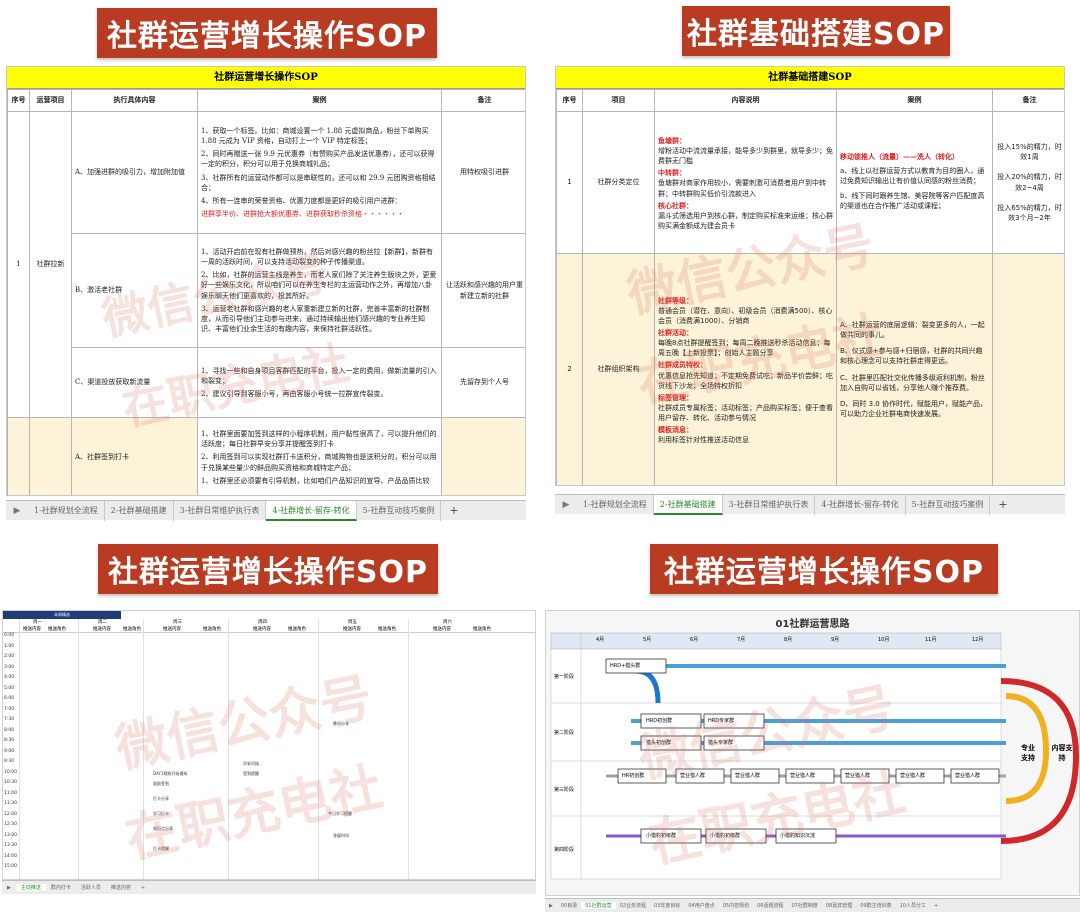 The width and height of the screenshot is (1080, 914). Describe the element at coordinates (301, 200) in the screenshot. I see `case-line: 4、所有一连串的荣誉资格、优惠力度都是更好的吸引用户进群：` at that location.